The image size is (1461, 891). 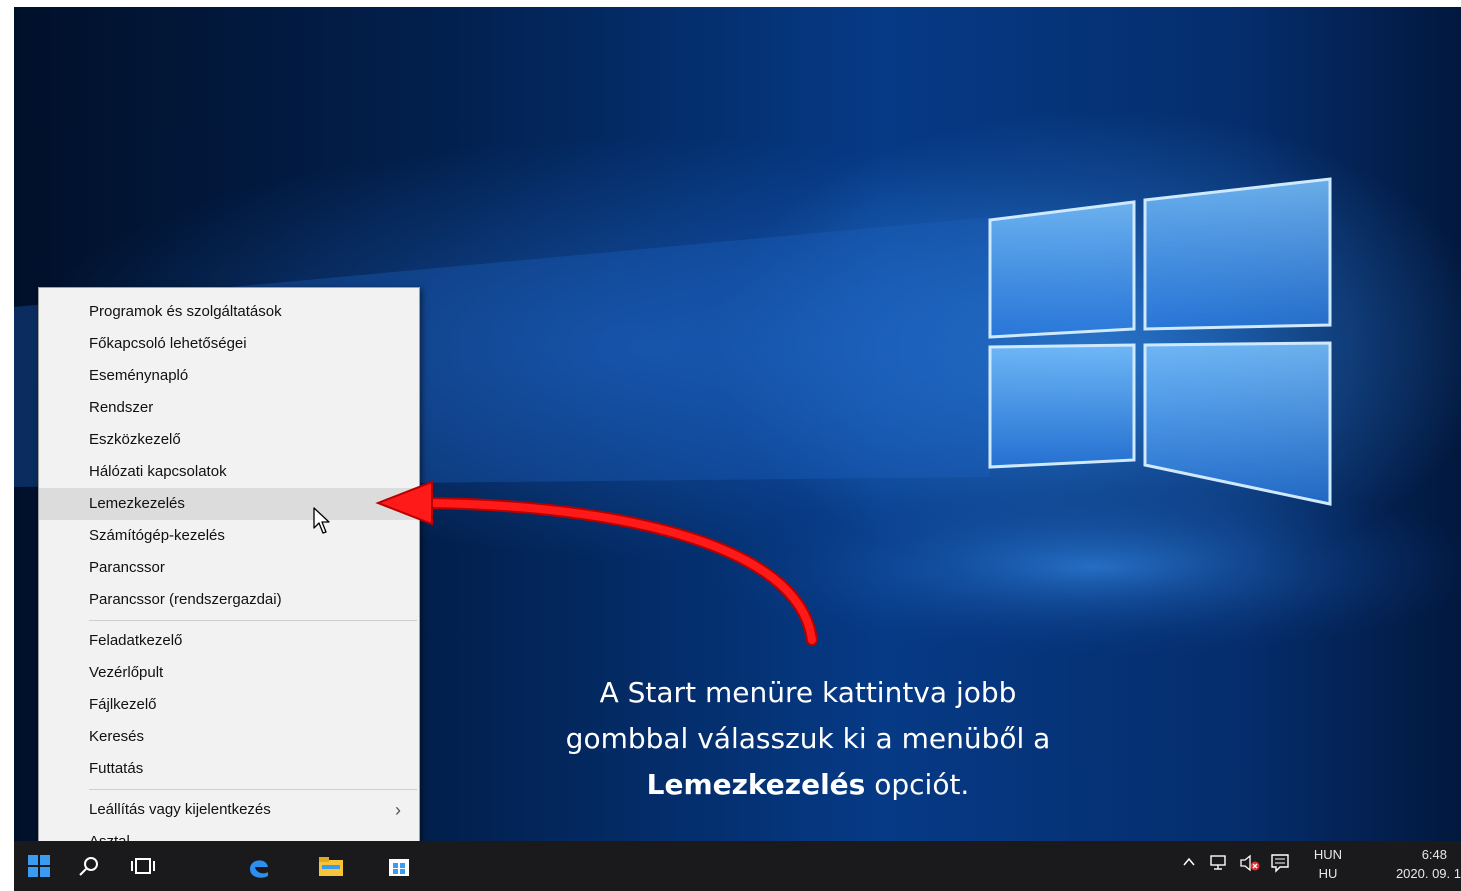 What do you see at coordinates (917, 784) in the screenshot?
I see `caption-rest: opciót.` at bounding box center [917, 784].